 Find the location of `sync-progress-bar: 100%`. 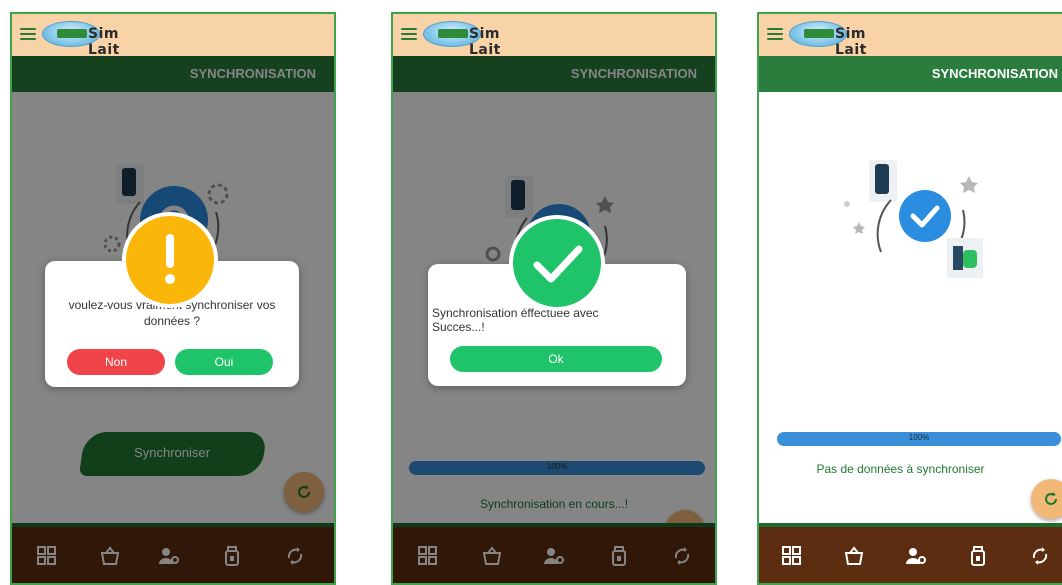

sync-progress-bar: 100% is located at coordinates (919, 439).